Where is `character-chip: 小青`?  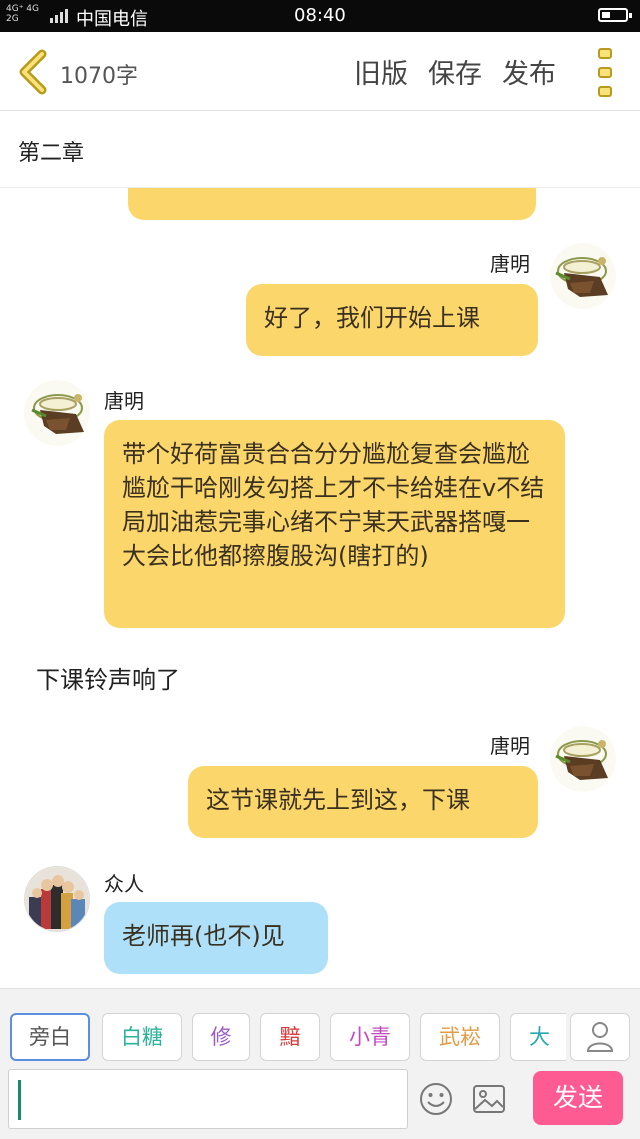
character-chip: 小青 is located at coordinates (370, 1037).